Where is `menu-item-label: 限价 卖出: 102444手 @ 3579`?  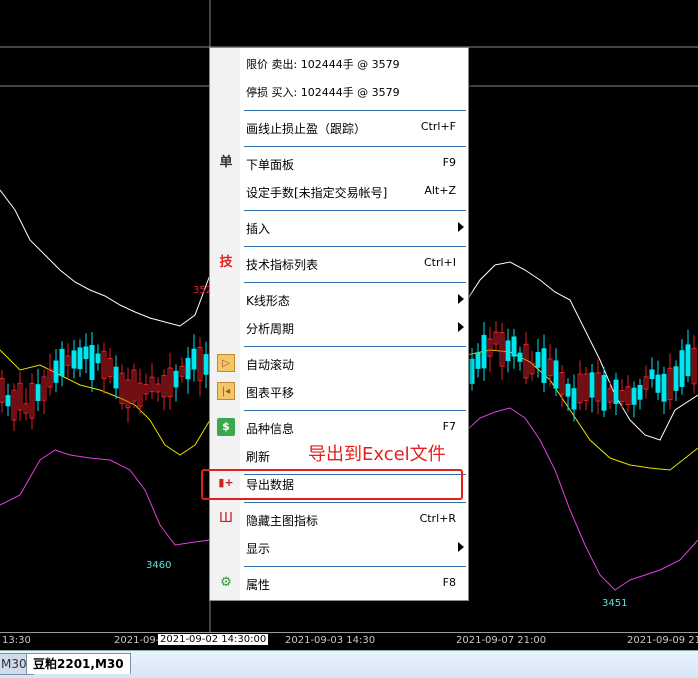
menu-item-label: 限价 卖出: 102444手 @ 3579 is located at coordinates (323, 64).